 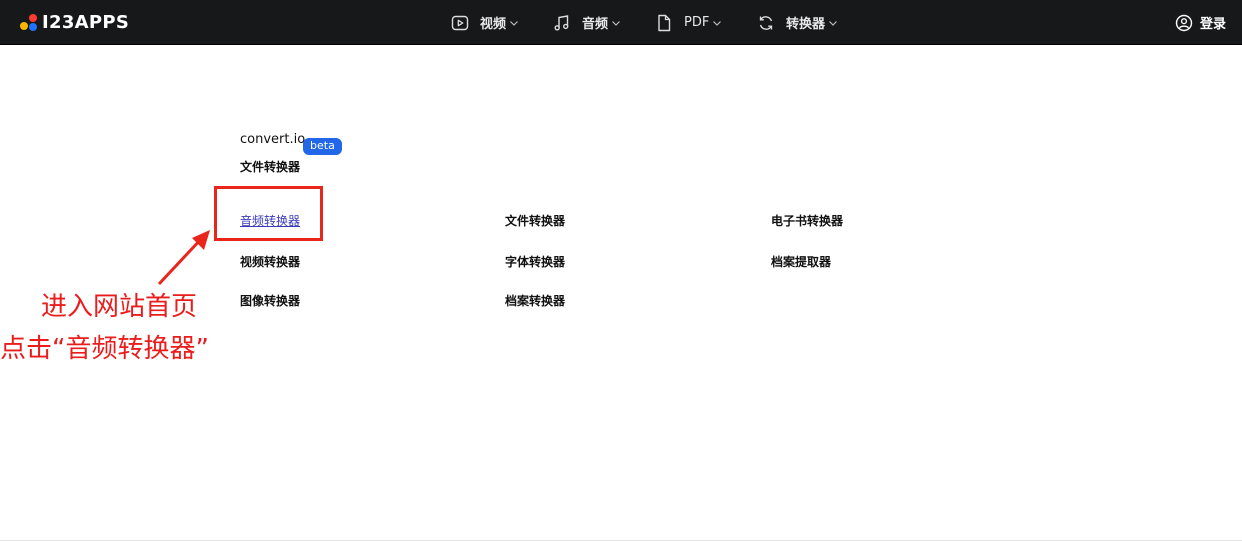 I want to click on user-icon, so click(x=1184, y=23).